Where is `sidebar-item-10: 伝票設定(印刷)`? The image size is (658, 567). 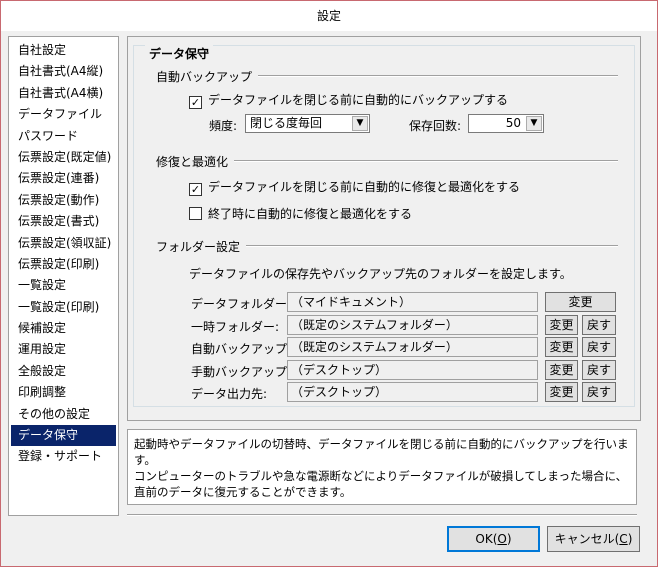 sidebar-item-10: 伝票設定(印刷) is located at coordinates (63, 264).